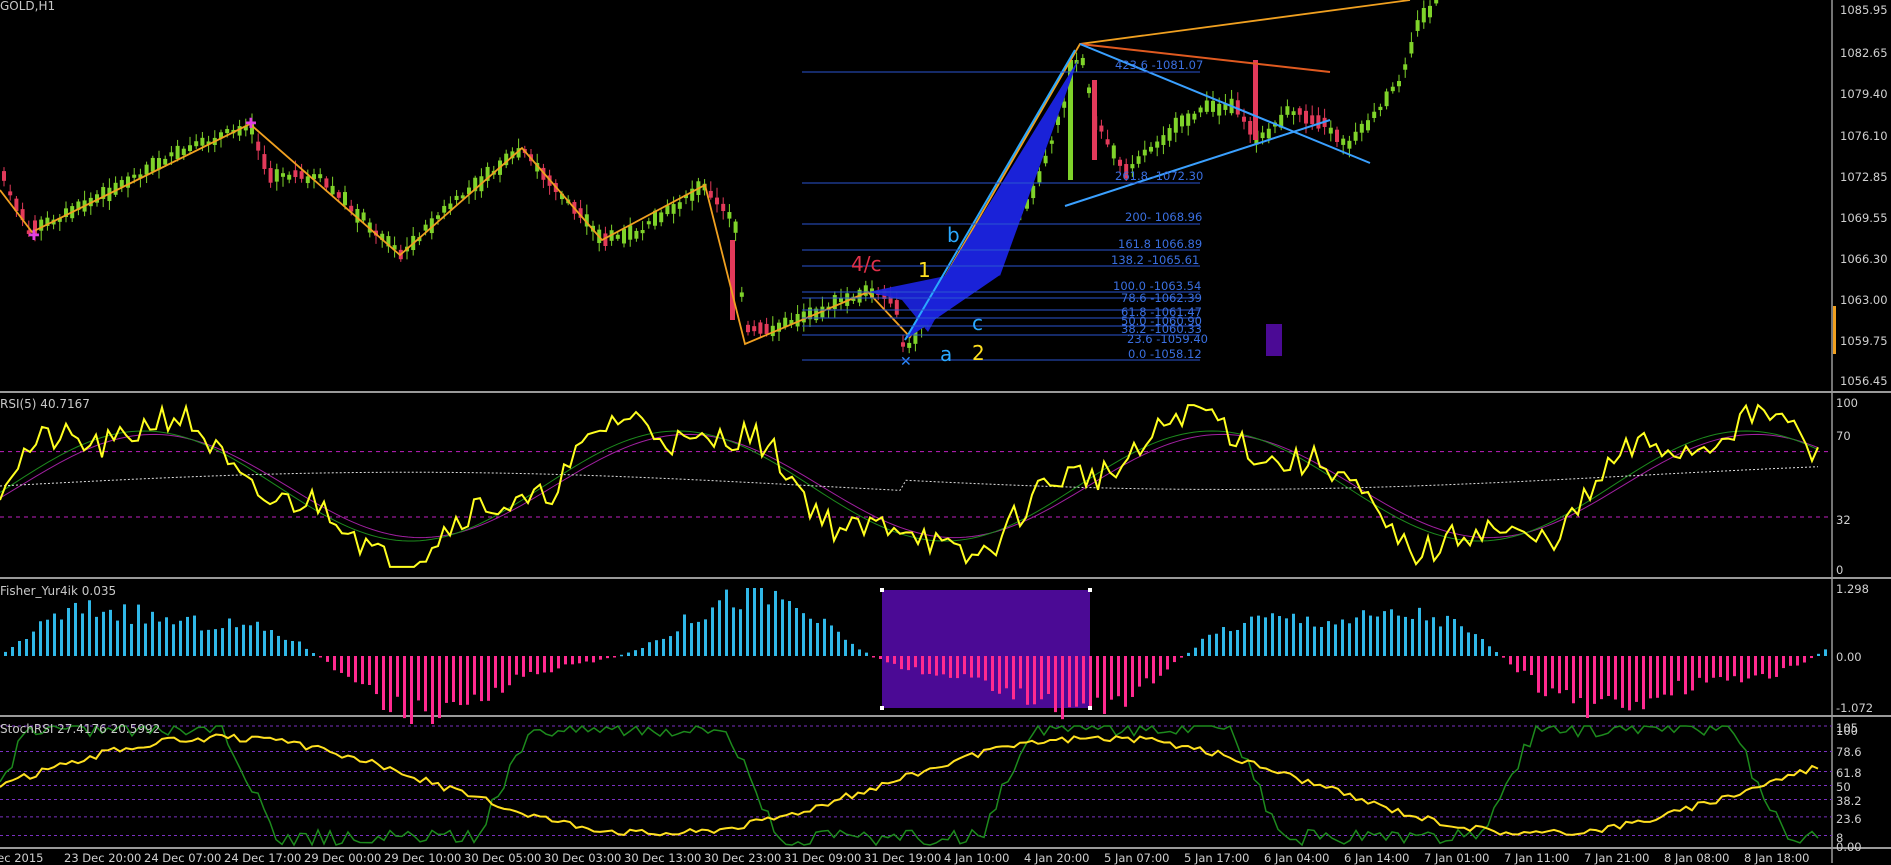 The image size is (1891, 865). Describe the element at coordinates (1849, 847) in the screenshot. I see `stoch-tick: 0.00` at that location.